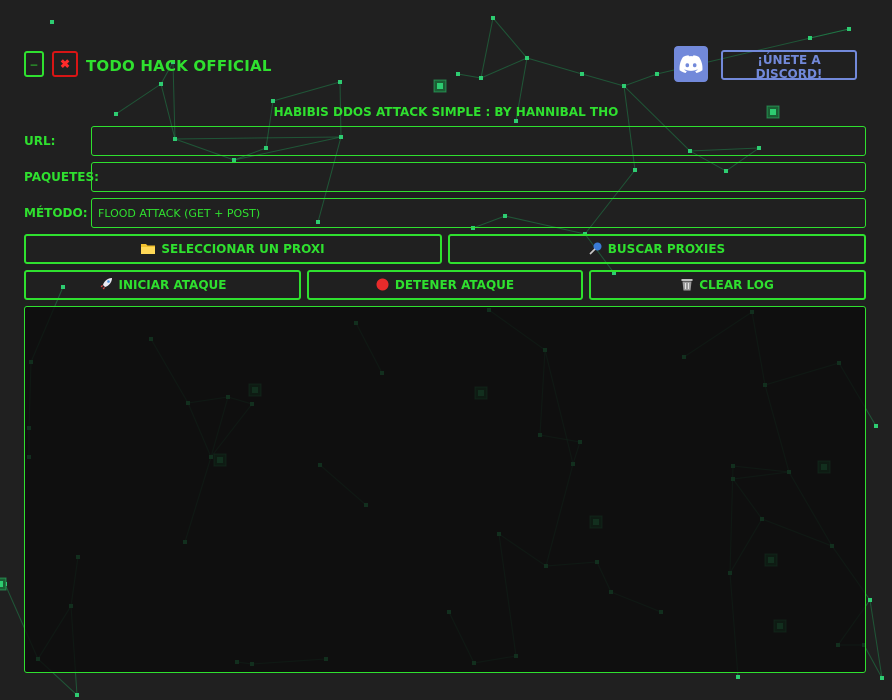 Image resolution: width=892 pixels, height=700 pixels. Describe the element at coordinates (478, 177) in the screenshot. I see `packets-input` at that location.